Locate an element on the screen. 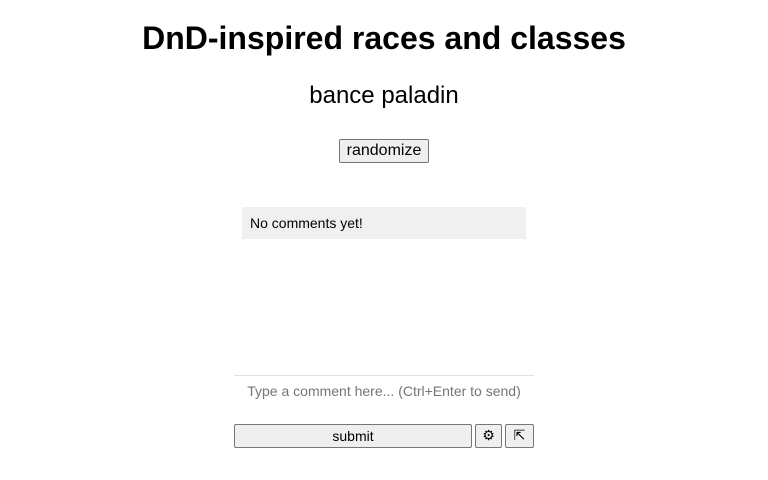  generated-result: bance paladin is located at coordinates (384, 95).